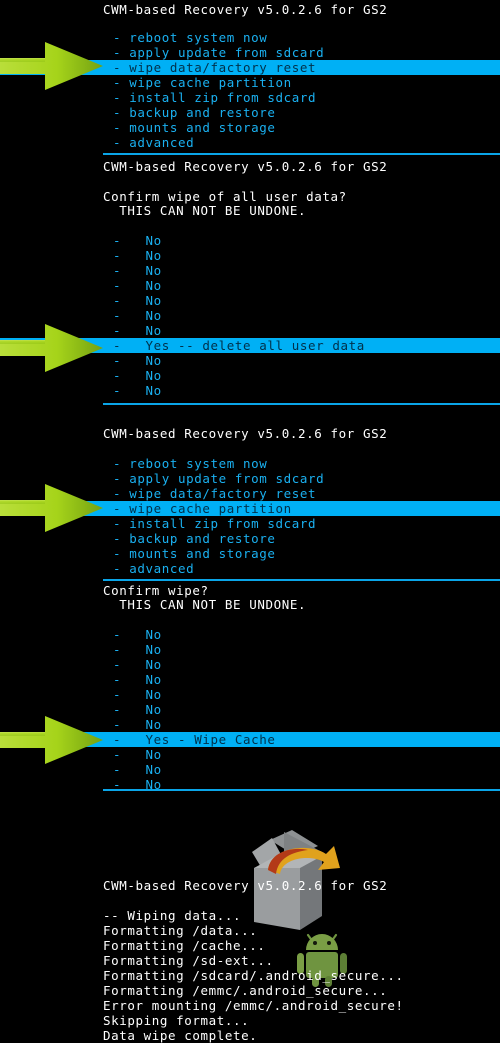 Image resolution: width=500 pixels, height=1043 pixels. I want to click on menu-item-reboot-system-now: - reboot system now, so click(190, 37).